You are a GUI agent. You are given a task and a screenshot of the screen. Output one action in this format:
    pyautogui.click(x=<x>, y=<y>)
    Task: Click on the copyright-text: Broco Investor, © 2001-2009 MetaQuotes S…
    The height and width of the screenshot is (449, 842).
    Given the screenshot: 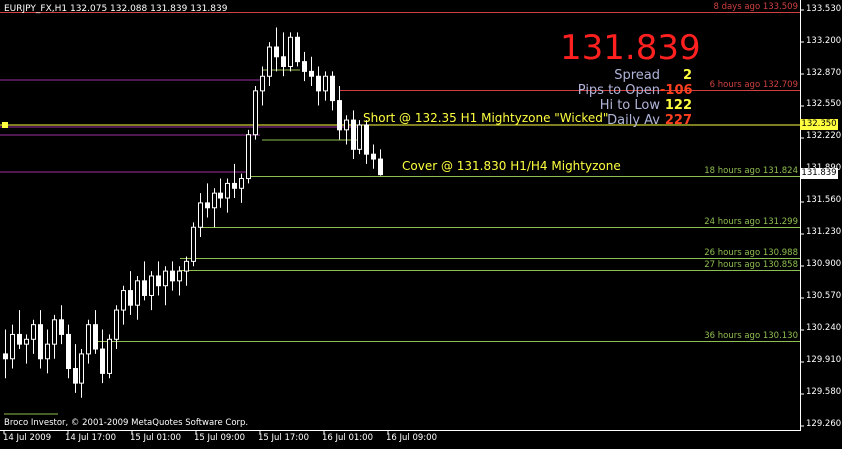 What is the action you would take?
    pyautogui.click(x=126, y=423)
    